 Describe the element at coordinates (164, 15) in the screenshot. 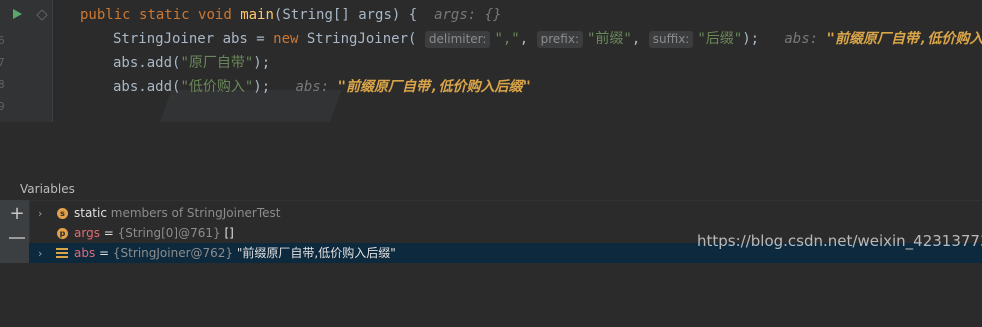

I see `keyword: static` at that location.